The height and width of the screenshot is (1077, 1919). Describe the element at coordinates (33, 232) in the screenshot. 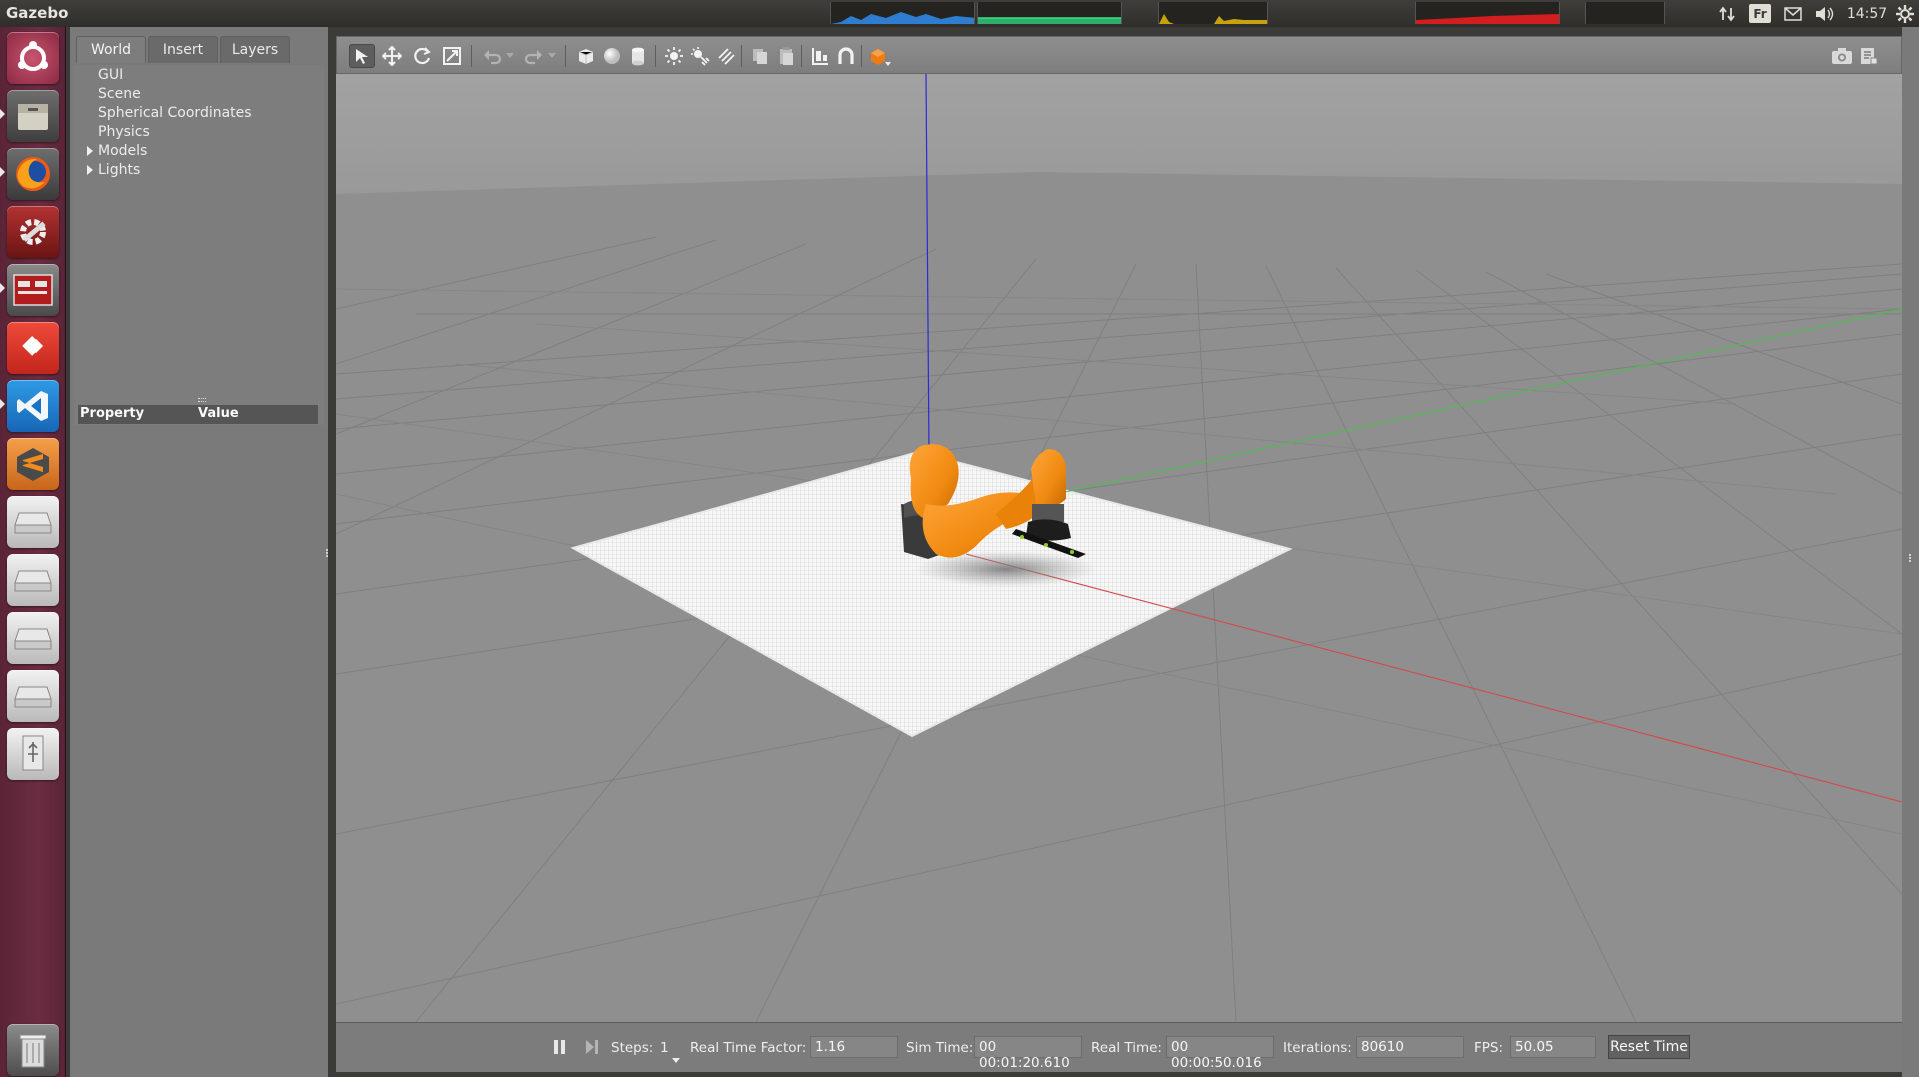

I see `system-tools-icon` at that location.